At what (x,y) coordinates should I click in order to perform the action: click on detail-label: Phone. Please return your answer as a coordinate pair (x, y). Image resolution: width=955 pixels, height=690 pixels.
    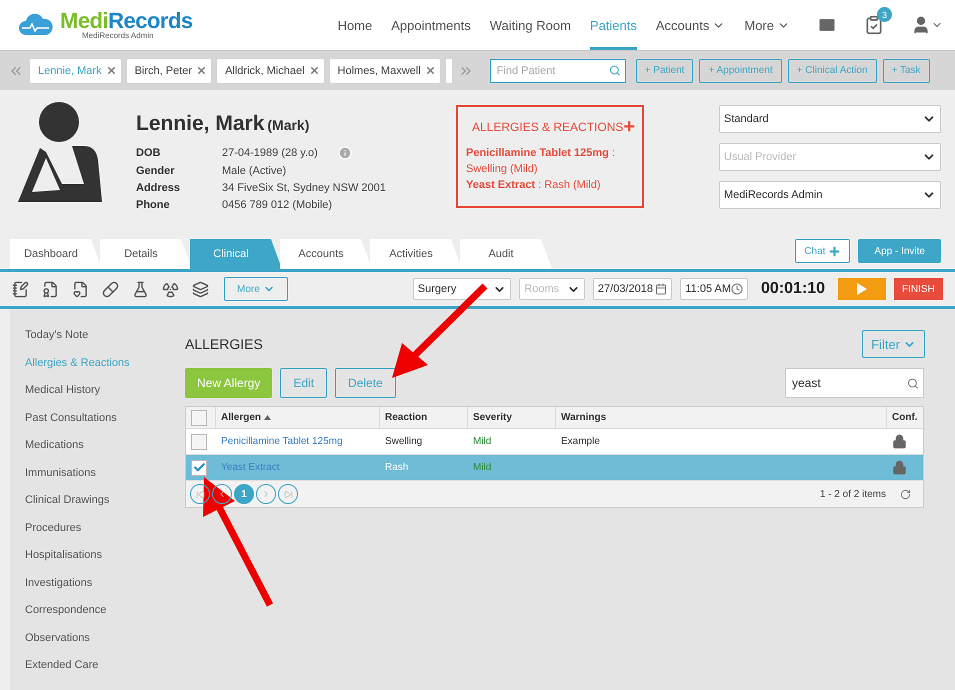
    Looking at the image, I should click on (153, 205).